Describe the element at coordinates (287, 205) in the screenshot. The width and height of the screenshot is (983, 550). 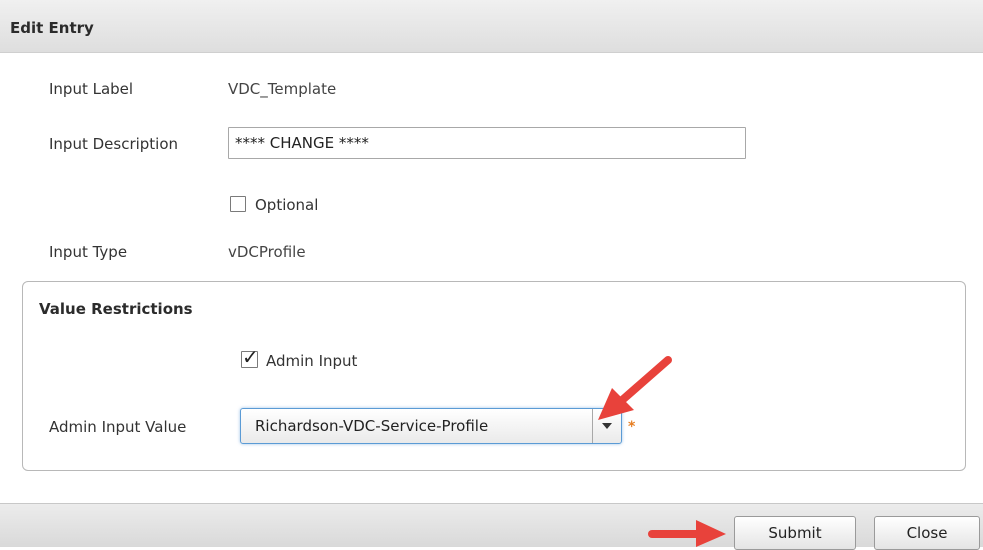
I see `optional-label: Optional` at that location.